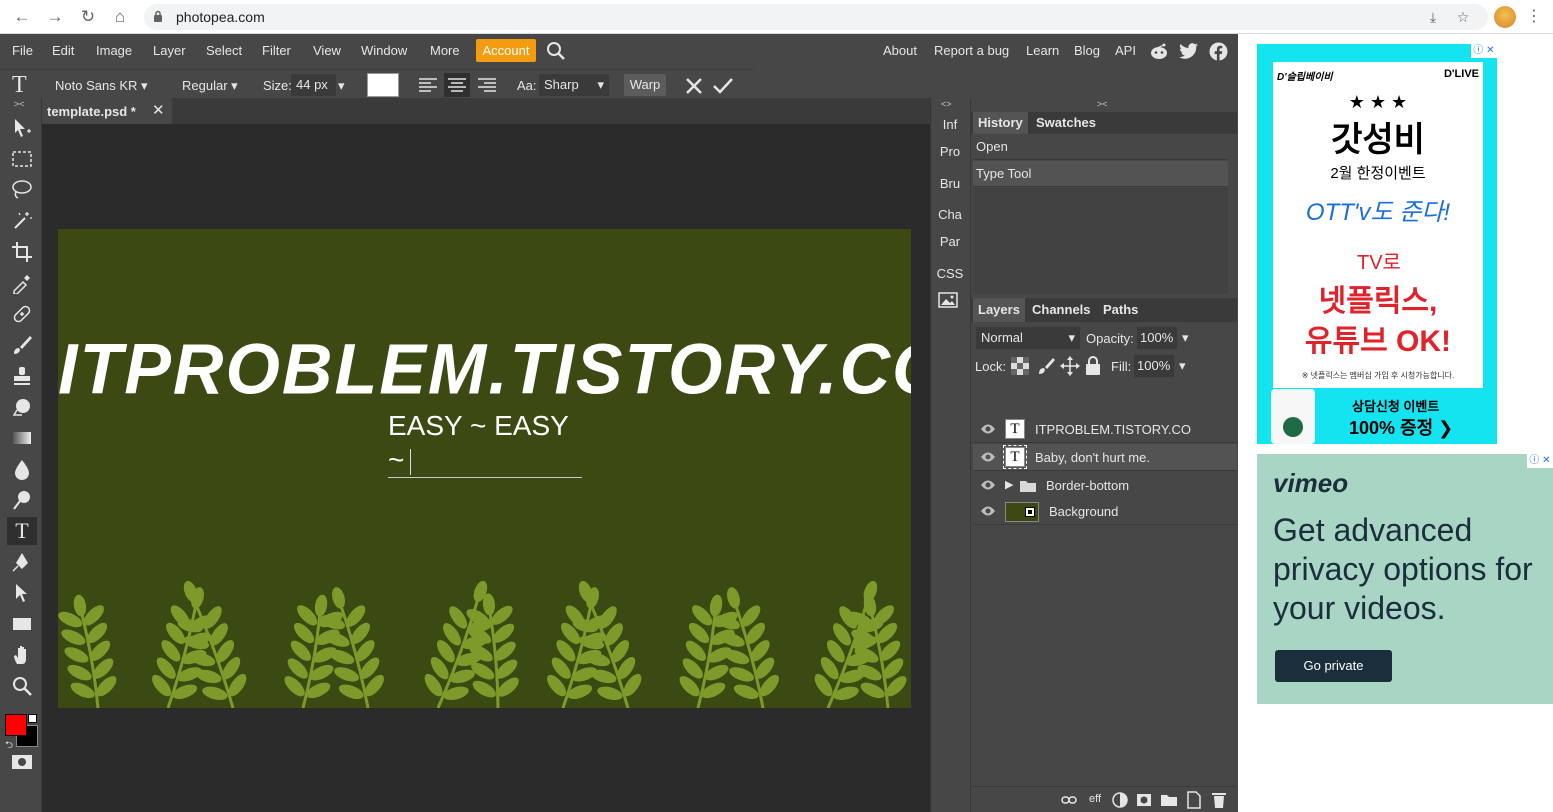 This screenshot has height=812, width=1553. I want to click on bookmark-star-icon: ☆, so click(1463, 17).